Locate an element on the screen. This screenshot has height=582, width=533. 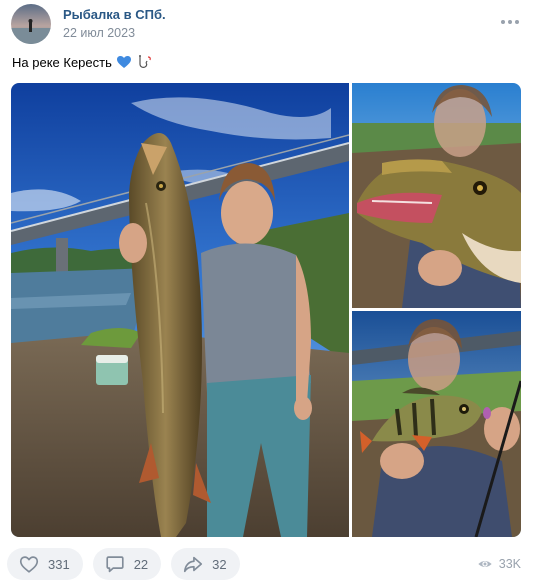
post-date: 22 июл 2023 is located at coordinates (99, 33).